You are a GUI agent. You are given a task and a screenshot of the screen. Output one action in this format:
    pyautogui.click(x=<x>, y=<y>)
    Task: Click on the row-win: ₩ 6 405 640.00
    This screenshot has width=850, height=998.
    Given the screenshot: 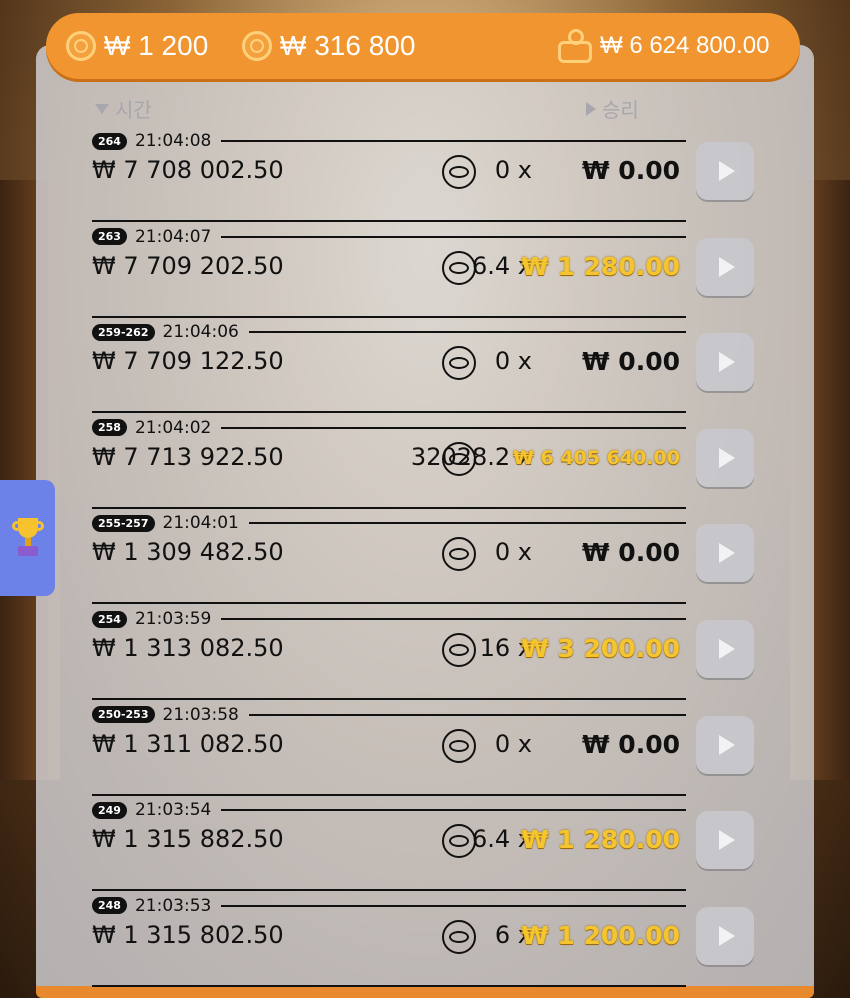 What is the action you would take?
    pyautogui.click(x=596, y=457)
    